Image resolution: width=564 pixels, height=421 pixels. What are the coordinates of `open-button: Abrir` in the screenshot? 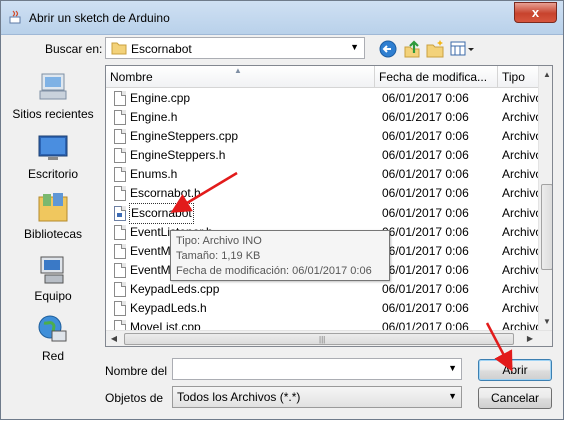 It's located at (515, 370).